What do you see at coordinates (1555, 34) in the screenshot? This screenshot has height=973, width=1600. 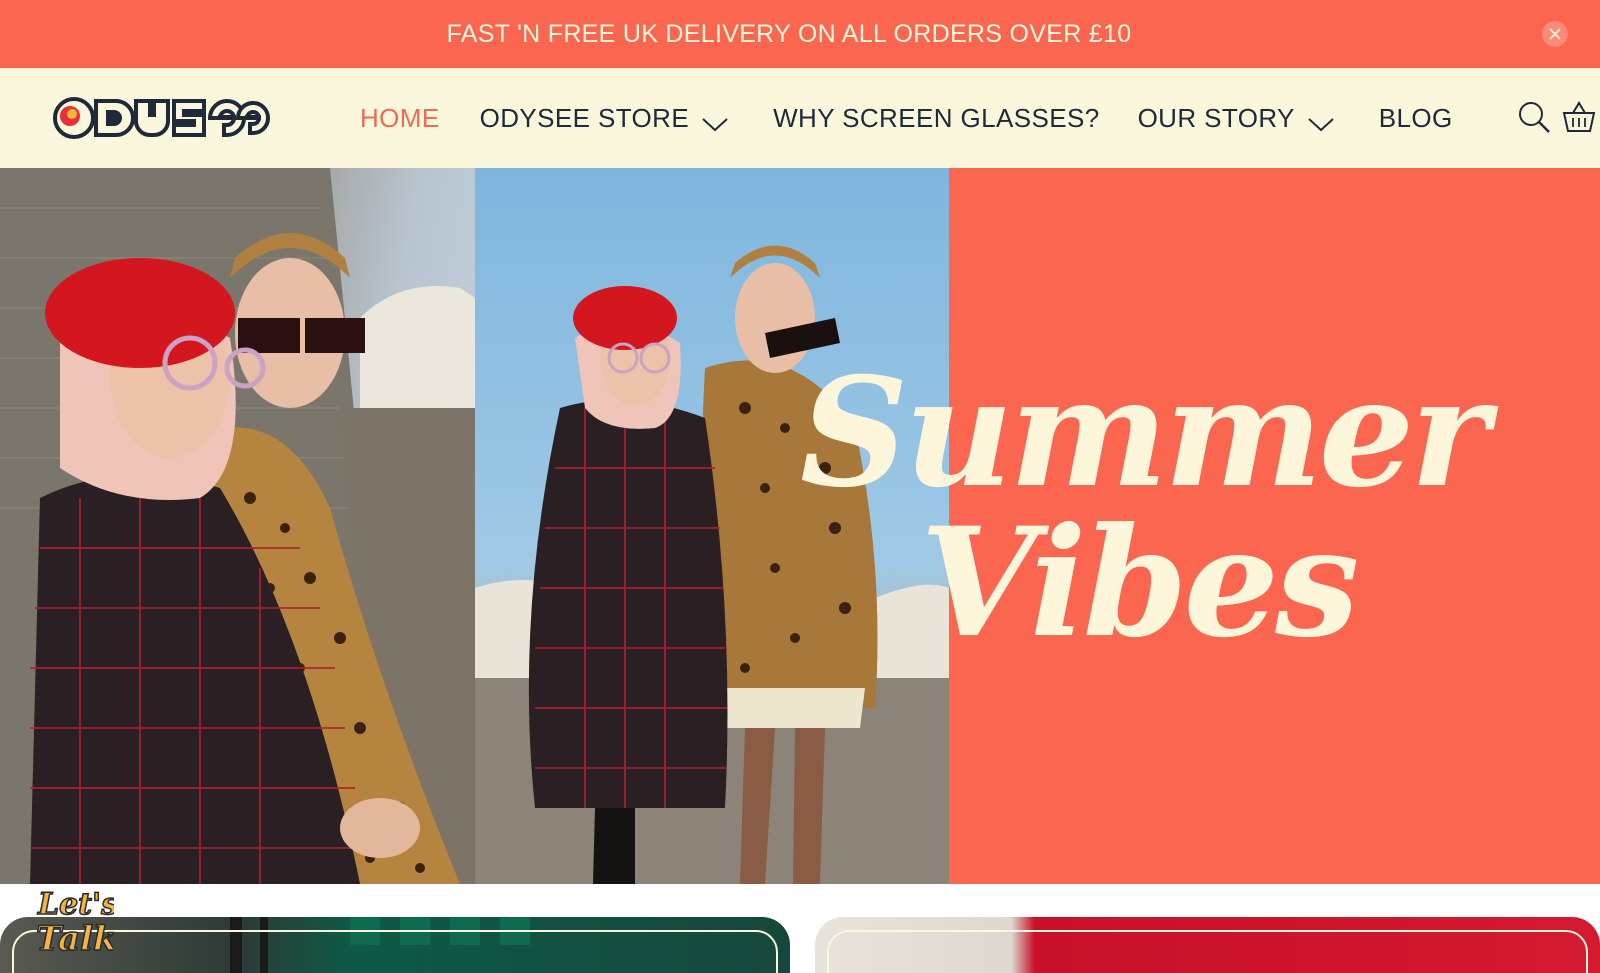 I see `close-icon` at bounding box center [1555, 34].